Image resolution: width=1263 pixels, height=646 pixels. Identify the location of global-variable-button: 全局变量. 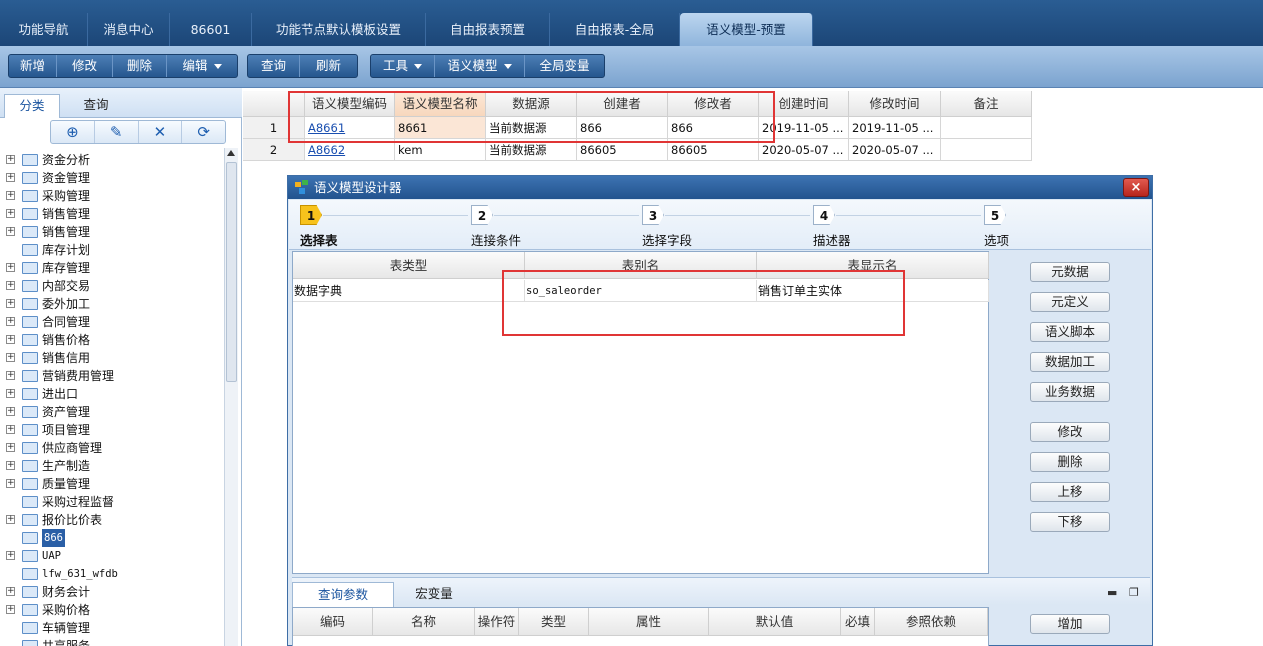
(564, 66).